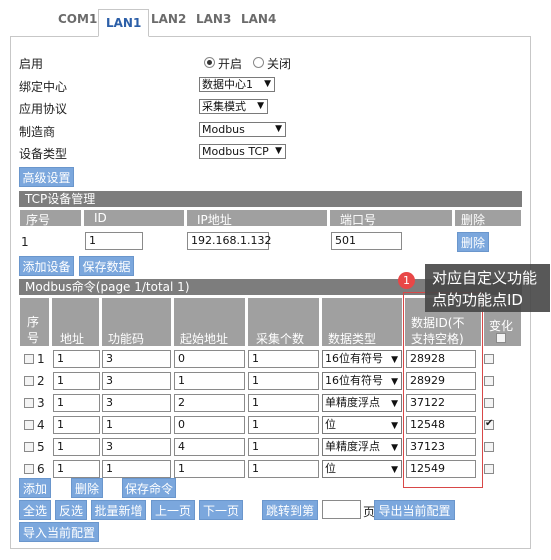 The height and width of the screenshot is (560, 551). Describe the element at coordinates (290, 510) in the screenshot. I see `goto-page-button: 跳转到第` at that location.